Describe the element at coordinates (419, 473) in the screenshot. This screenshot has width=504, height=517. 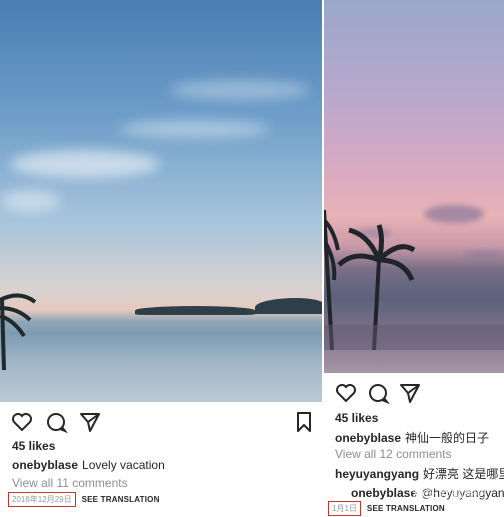
I see `comment-1: heyuyangyang 好漂亮 这是哪里鸭` at that location.